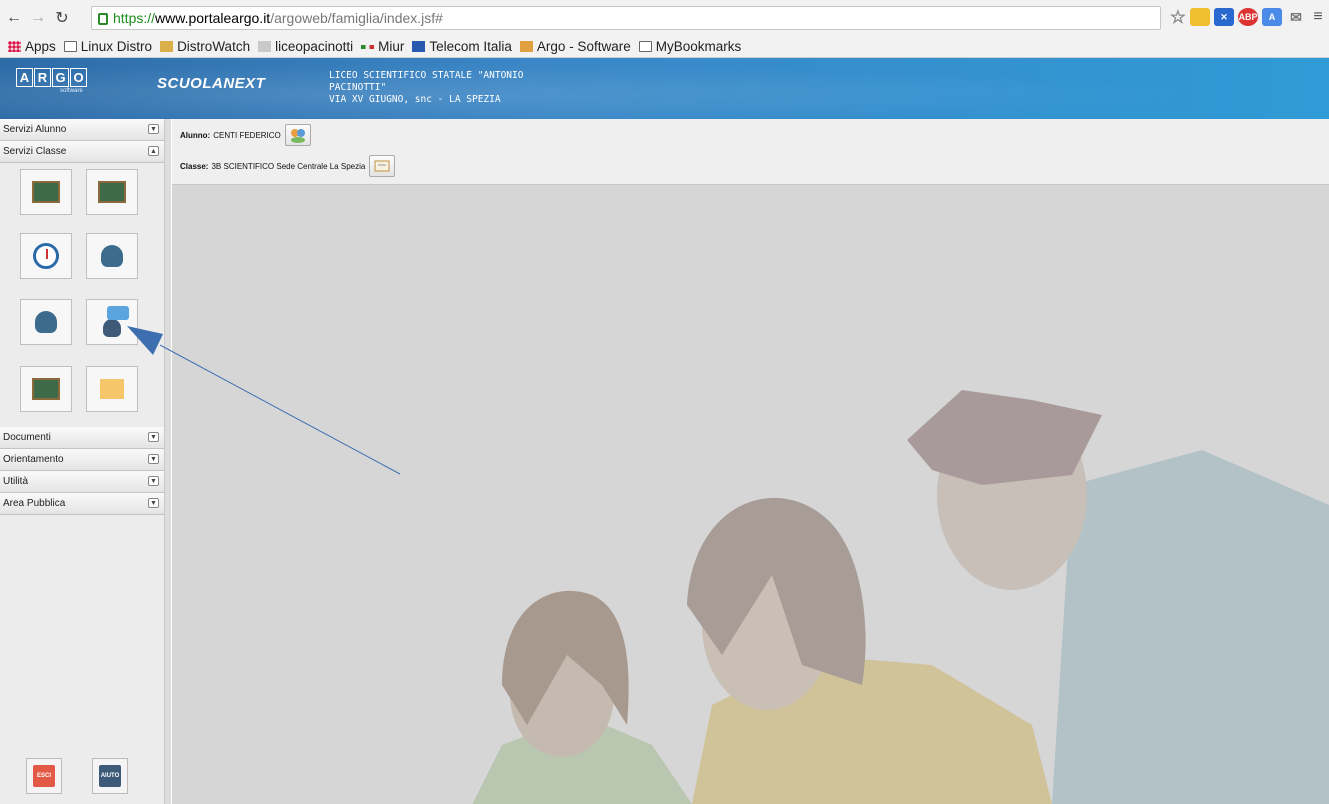 This screenshot has height=804, width=1329. Describe the element at coordinates (103, 19) in the screenshot. I see `lock-icon` at that location.